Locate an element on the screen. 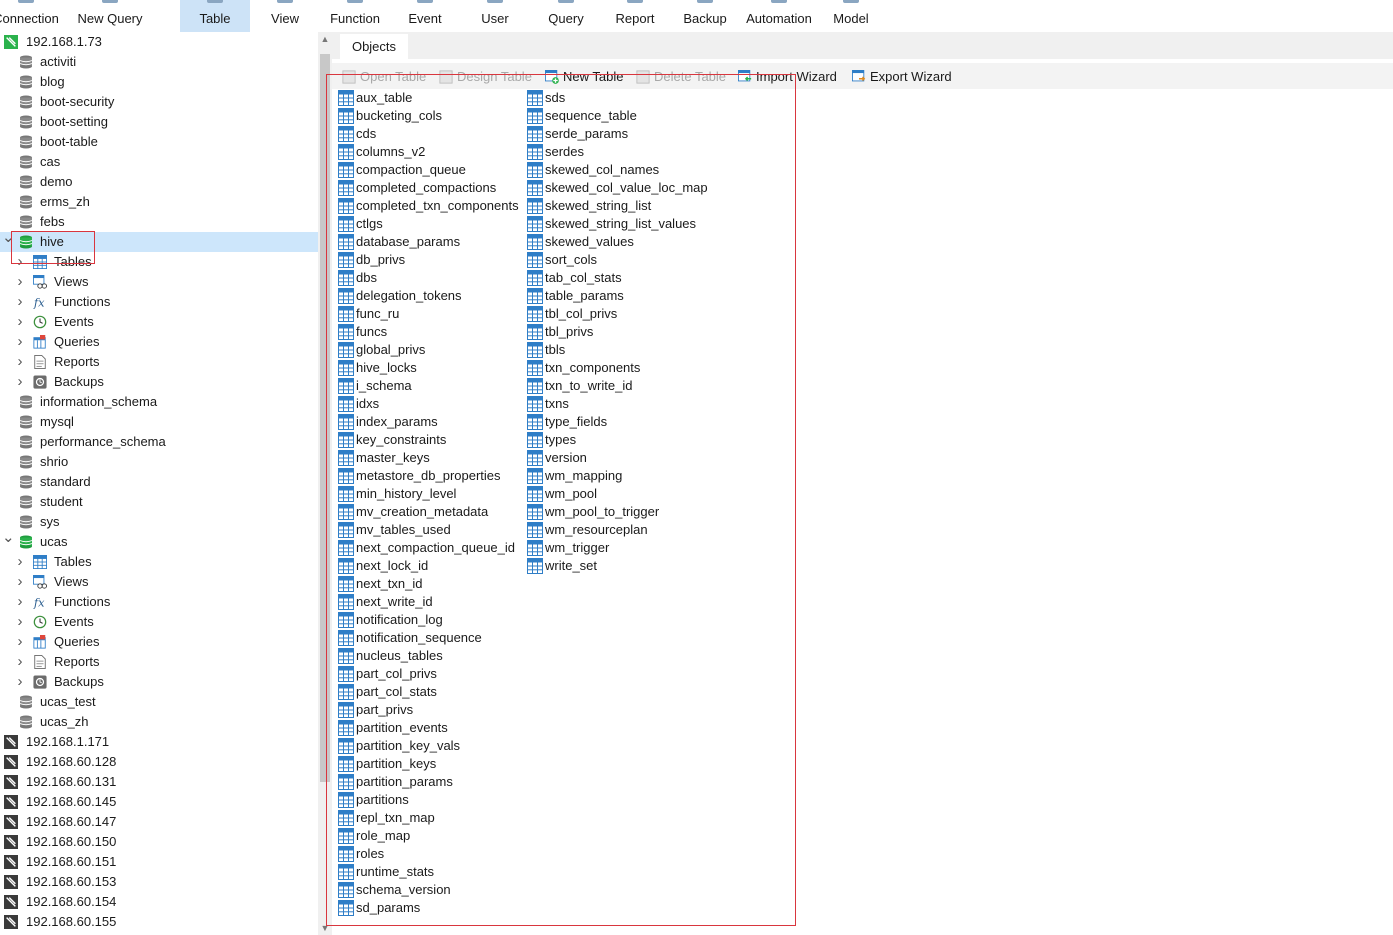 The height and width of the screenshot is (935, 1393). tree-hive-queries: › Queries is located at coordinates (159, 342).